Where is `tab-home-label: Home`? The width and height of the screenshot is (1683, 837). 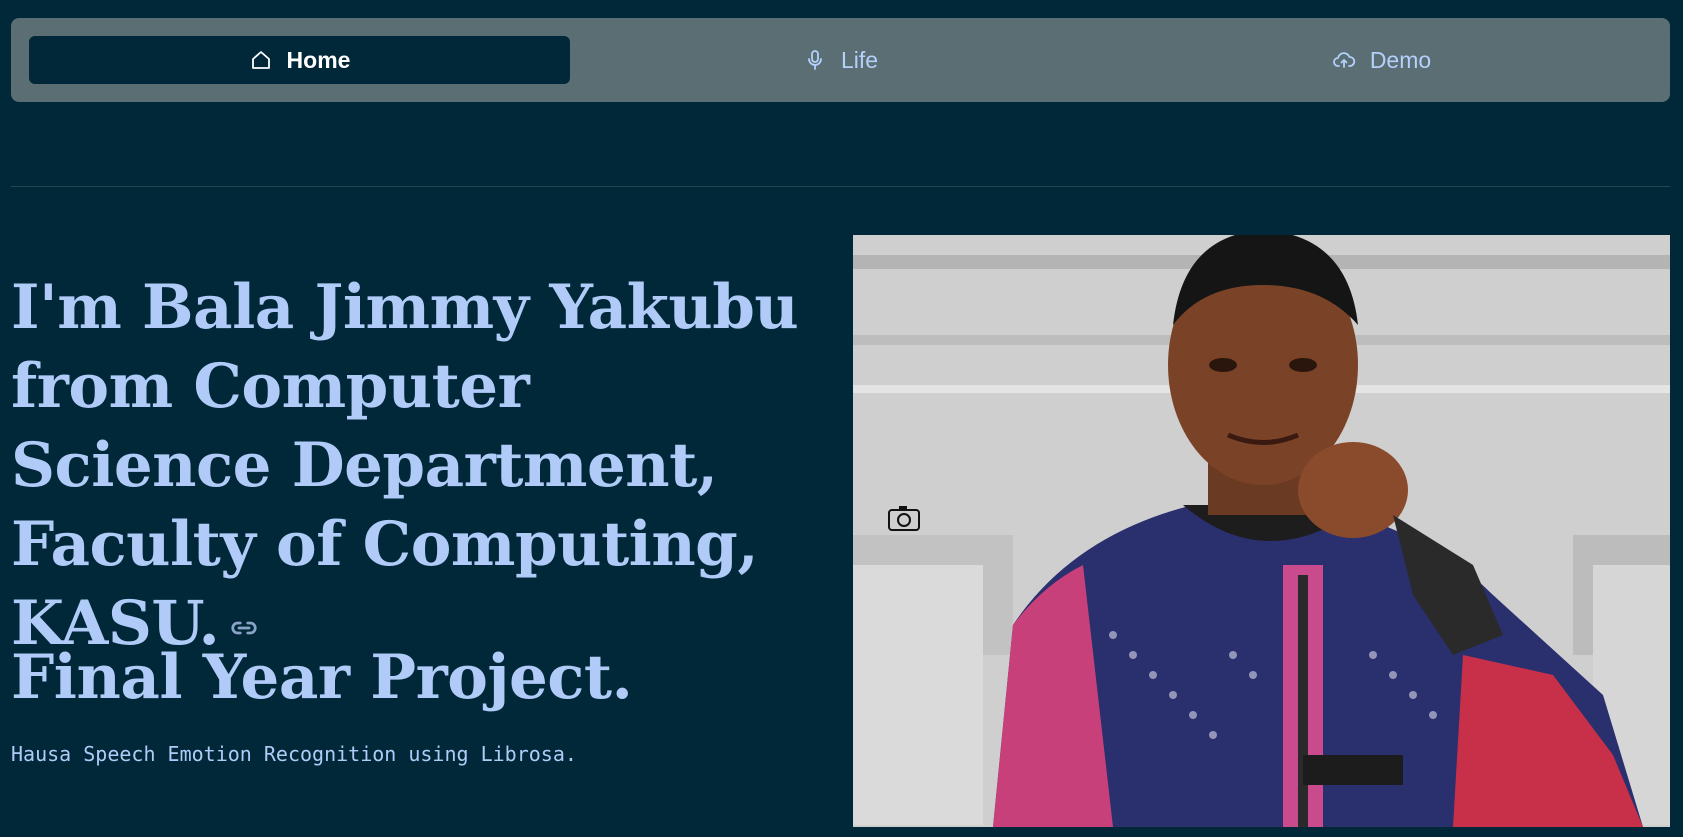 tab-home-label: Home is located at coordinates (318, 59).